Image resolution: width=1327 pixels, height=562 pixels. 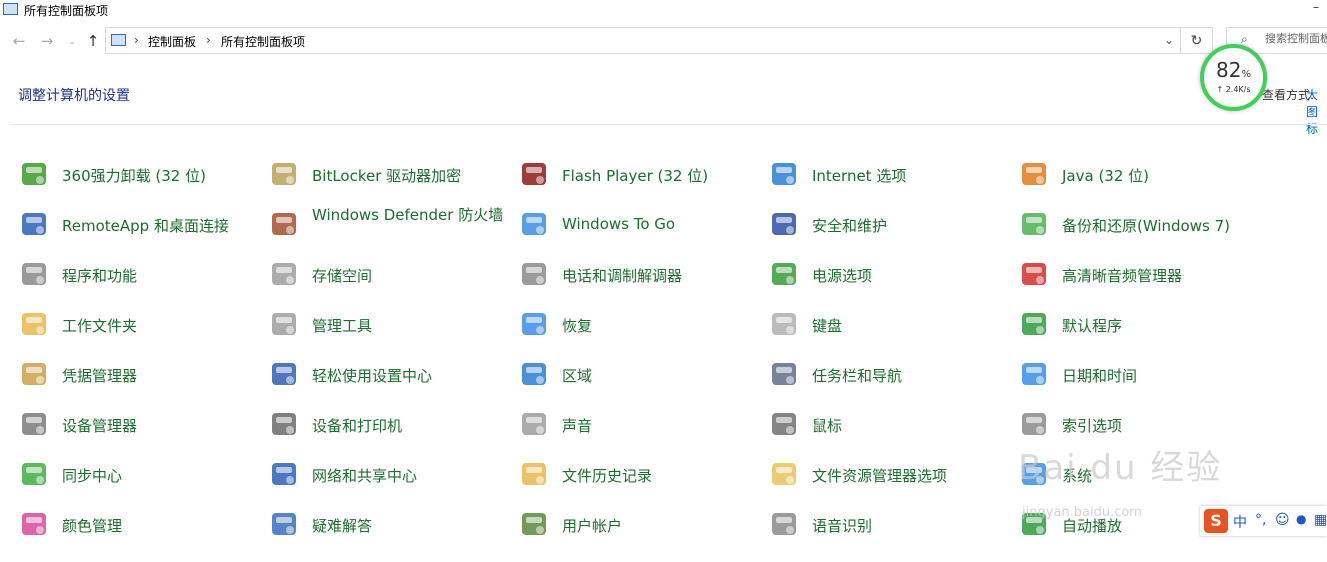 I want to click on control-panel-item: 360强力卸载 (32 位), so click(x=138, y=175).